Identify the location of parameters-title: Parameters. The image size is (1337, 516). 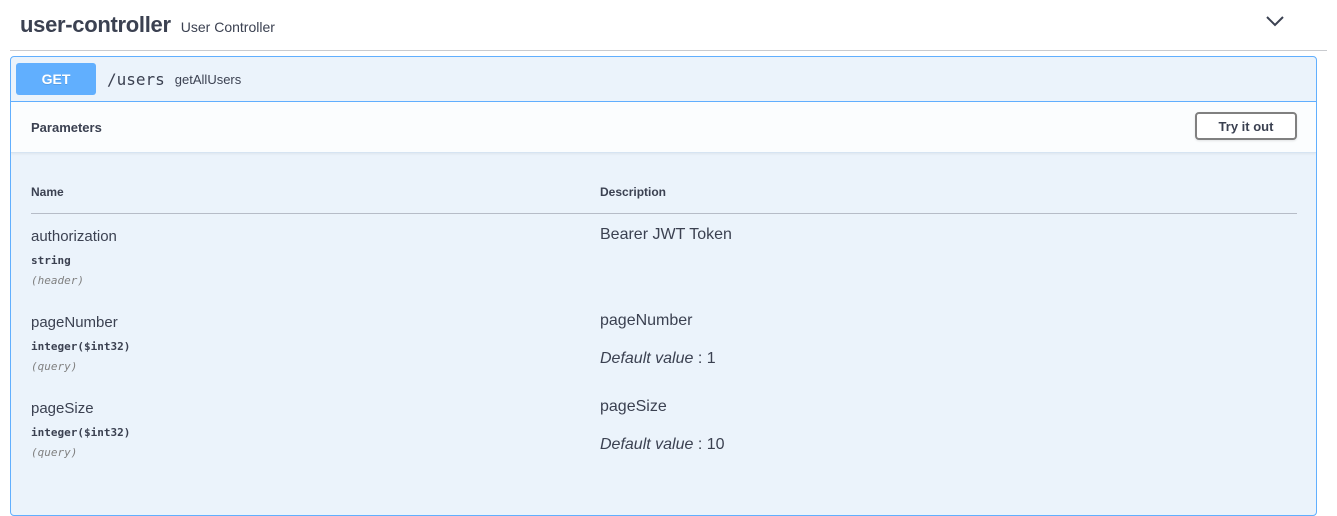
(66, 127).